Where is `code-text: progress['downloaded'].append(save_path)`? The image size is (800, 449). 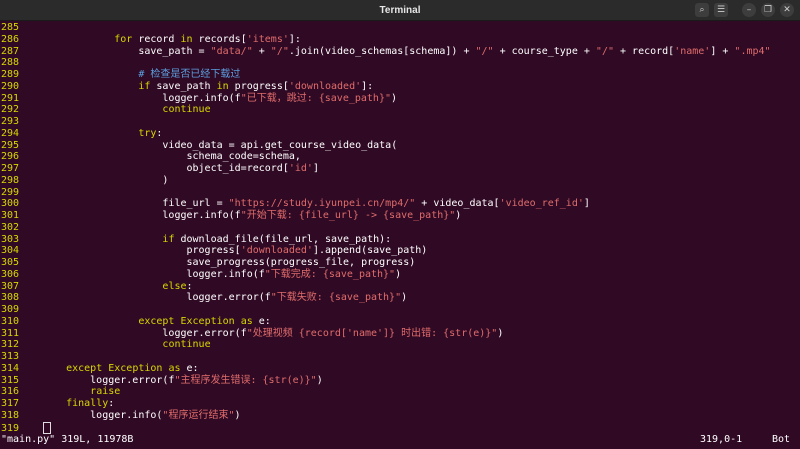 code-text: progress['downloaded'].append(save_path) is located at coordinates (235, 251).